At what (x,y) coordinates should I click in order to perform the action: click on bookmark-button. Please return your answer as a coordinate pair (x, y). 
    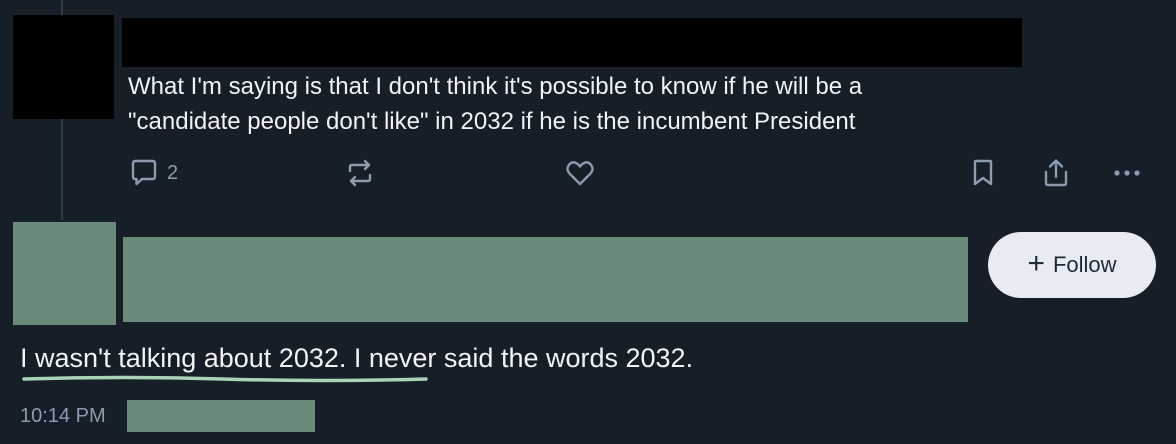
    Looking at the image, I should click on (983, 173).